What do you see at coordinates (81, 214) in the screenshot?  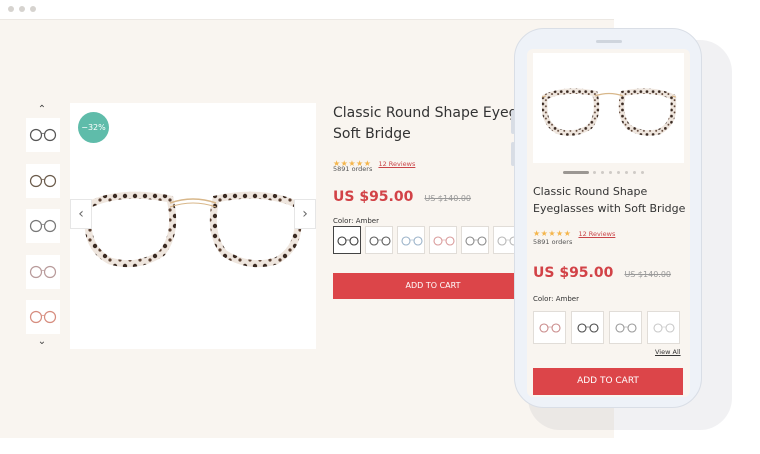 I see `prev-image-button: ‹` at bounding box center [81, 214].